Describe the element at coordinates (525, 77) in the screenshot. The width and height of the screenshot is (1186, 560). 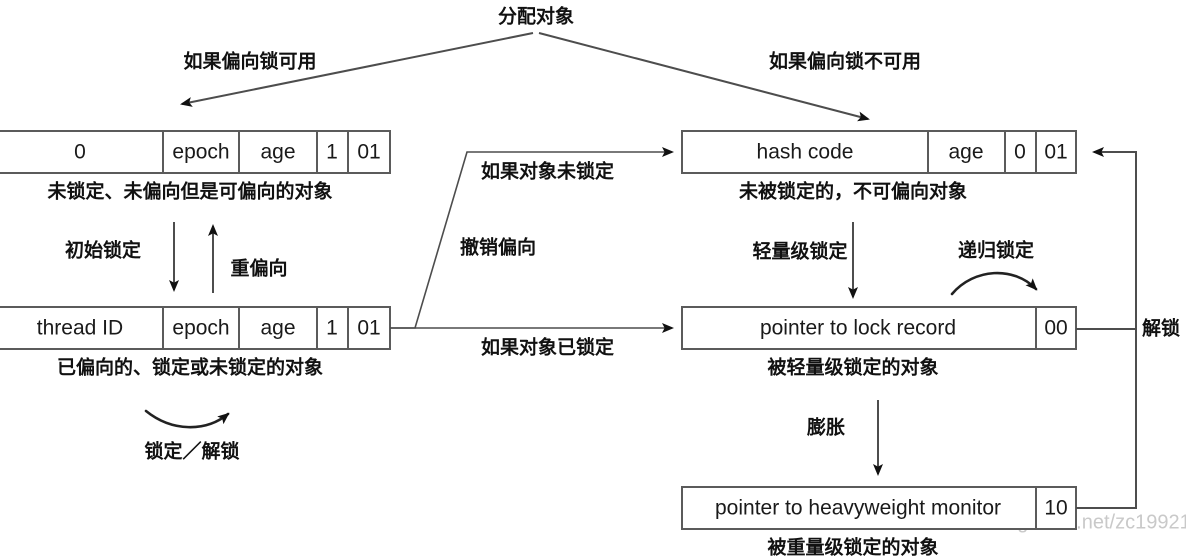
I see `allocate-branch-arrows` at that location.